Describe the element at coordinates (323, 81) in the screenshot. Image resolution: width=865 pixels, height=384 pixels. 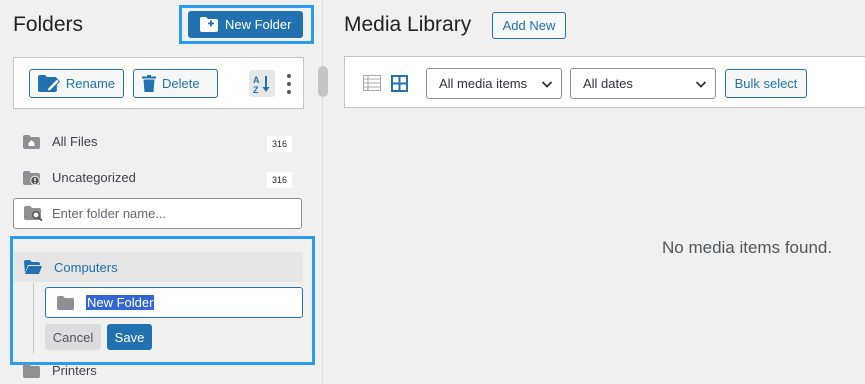
I see `sidebar-resize-handle` at that location.